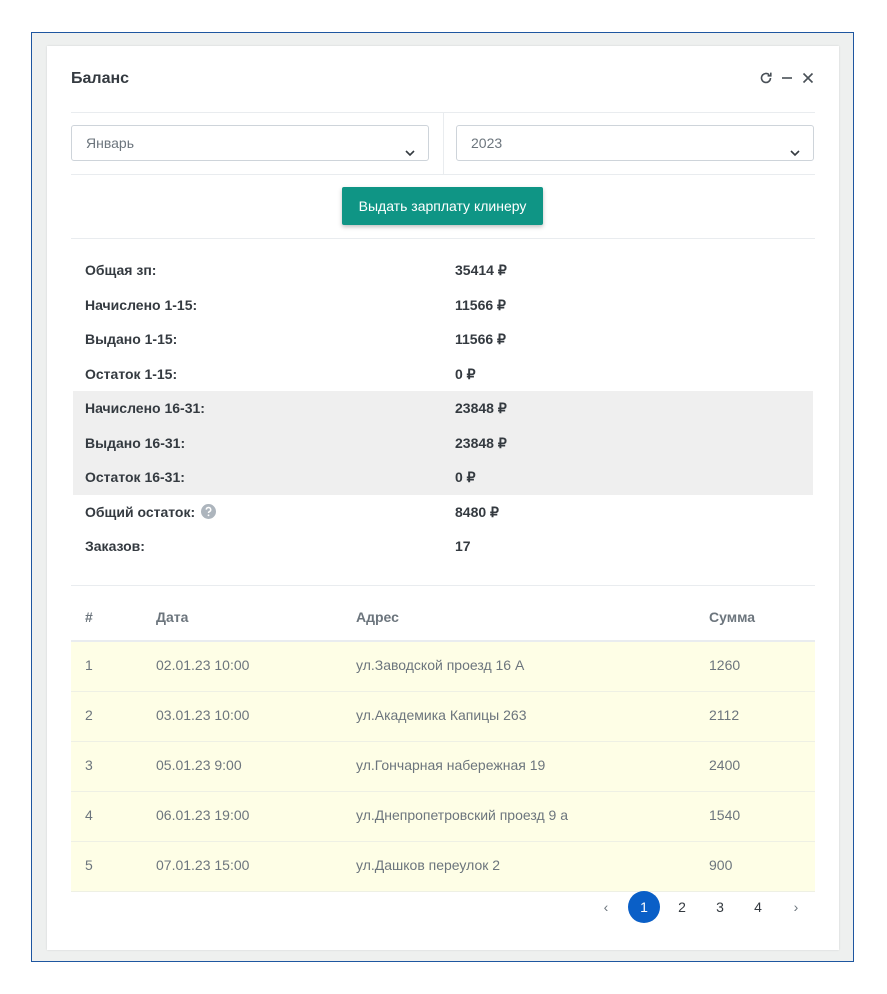 The width and height of the screenshot is (887, 994). What do you see at coordinates (443, 90) in the screenshot?
I see `card-header: Баланс` at bounding box center [443, 90].